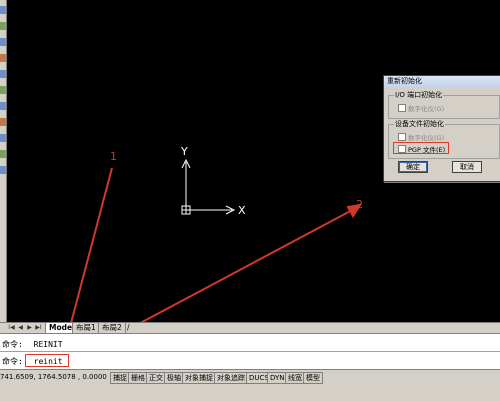 The width and height of the screenshot is (500, 401). I want to click on pgp-highlight-box, so click(421, 148).